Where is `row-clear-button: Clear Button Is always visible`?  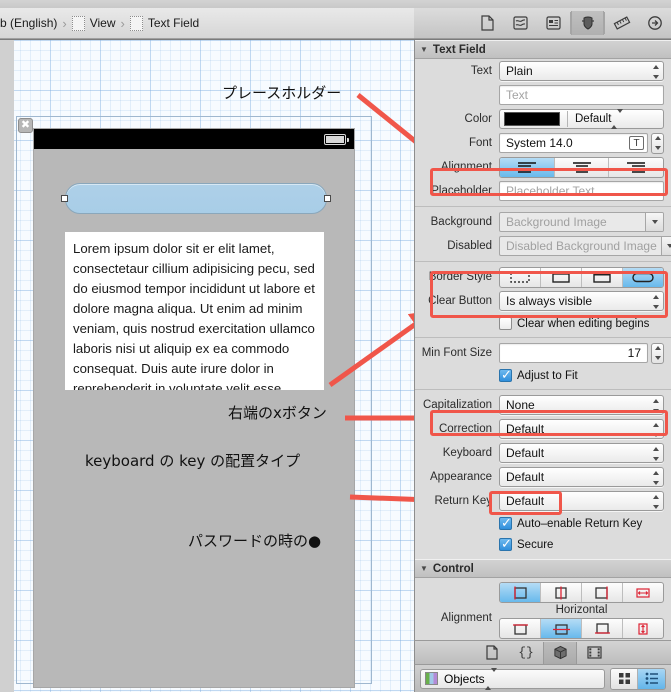 row-clear-button: Clear Button Is always visible is located at coordinates (543, 301).